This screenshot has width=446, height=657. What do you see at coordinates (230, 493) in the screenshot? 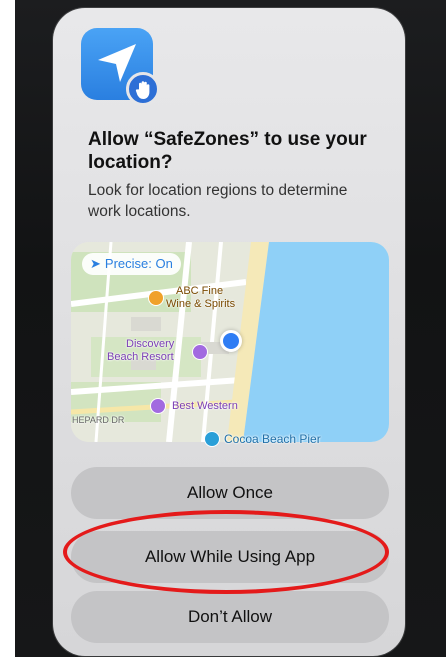
I see `allow-once-button: Allow Once` at bounding box center [230, 493].